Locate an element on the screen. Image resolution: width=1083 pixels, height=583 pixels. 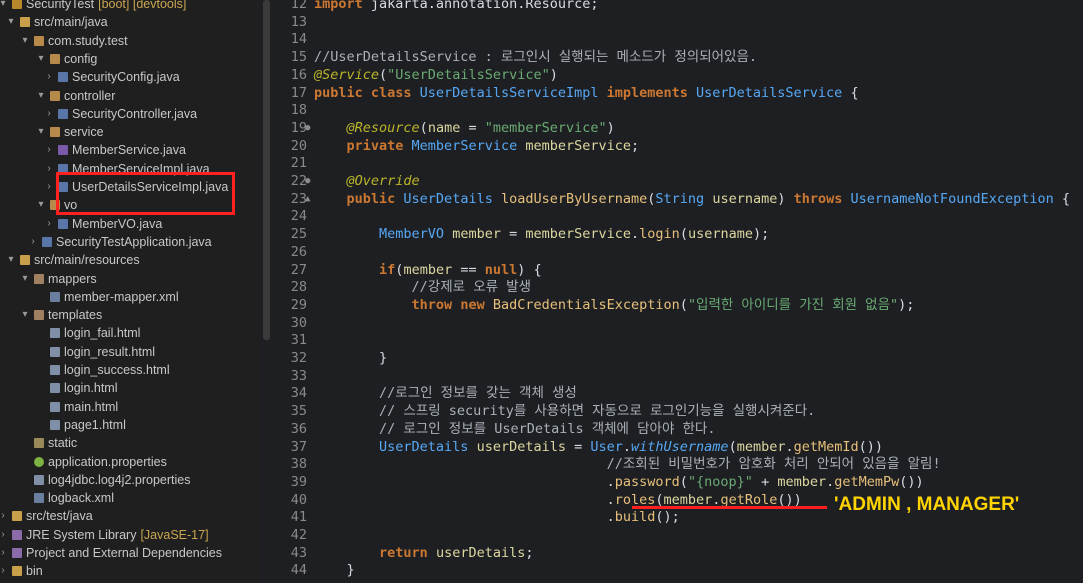
code-token: build is located at coordinates (635, 517).